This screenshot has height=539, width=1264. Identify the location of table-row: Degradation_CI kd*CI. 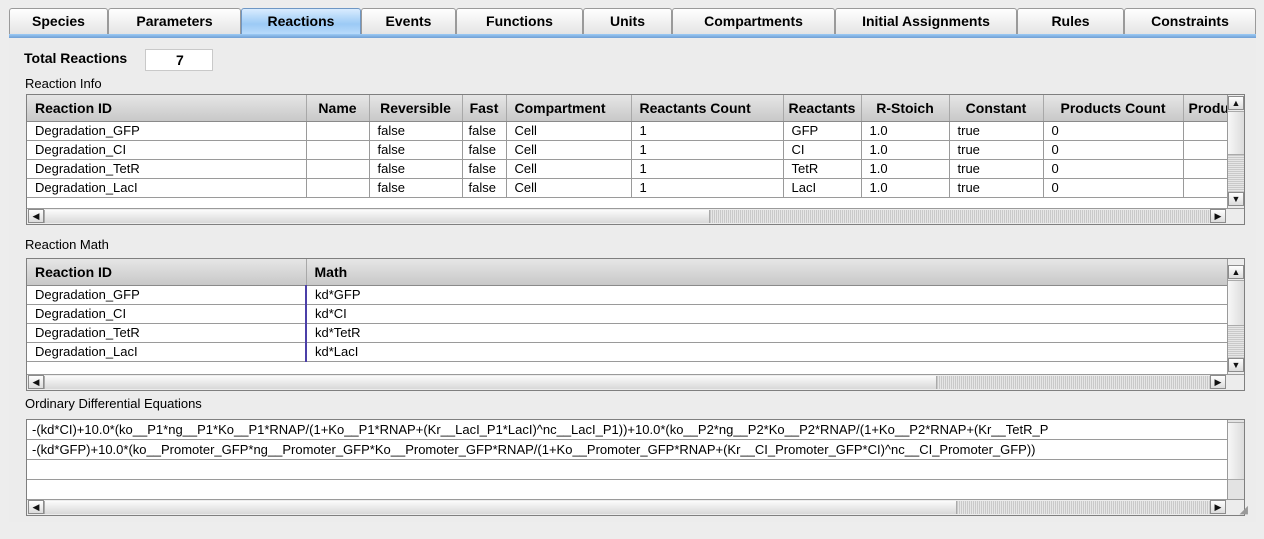
(628, 314).